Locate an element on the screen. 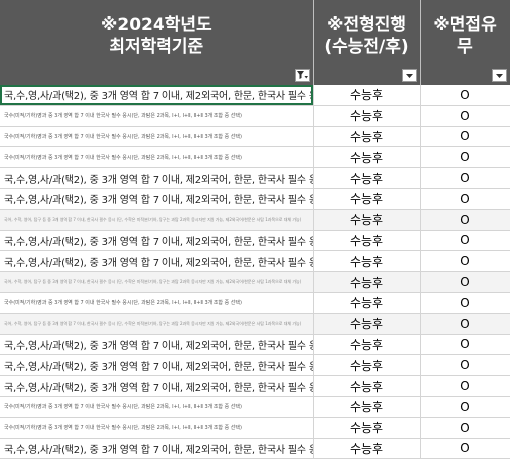 The width and height of the screenshot is (510, 473). header-min-criteria: ※2024학년도 최저학력기준 is located at coordinates (157, 42).